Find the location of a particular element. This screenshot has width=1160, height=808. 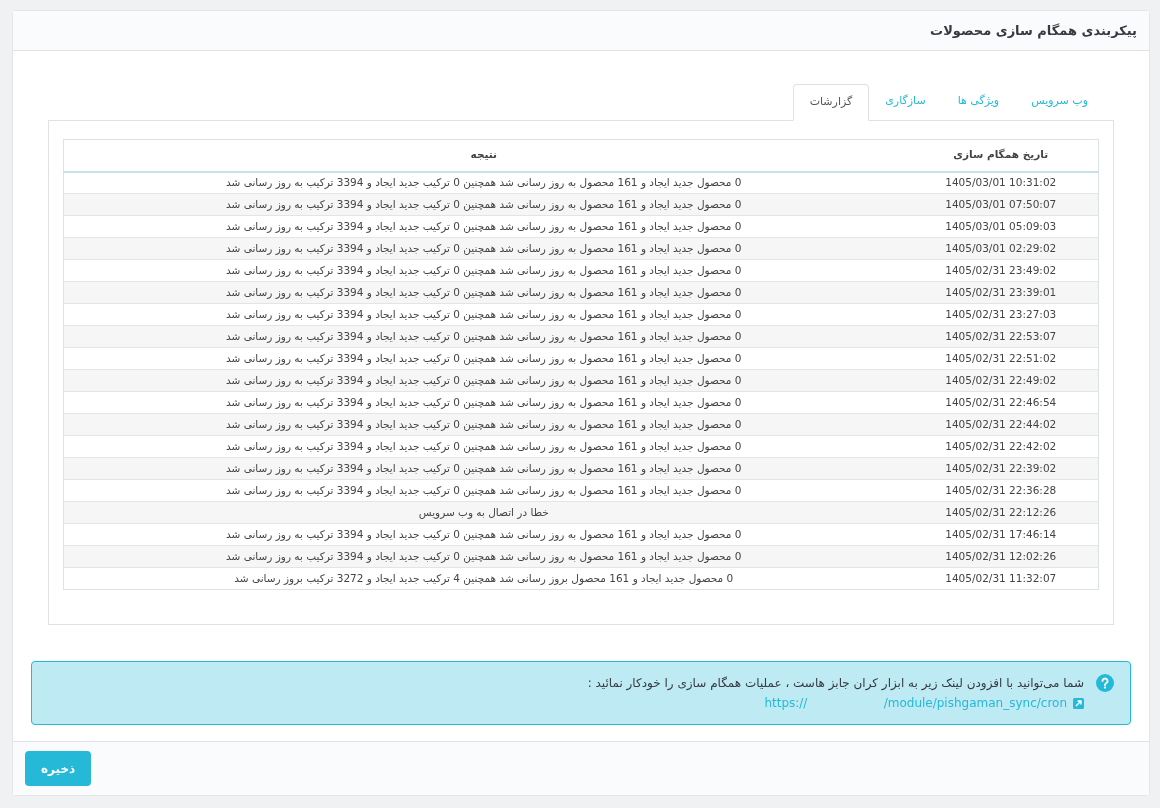

tab: سازگاری is located at coordinates (905, 101).